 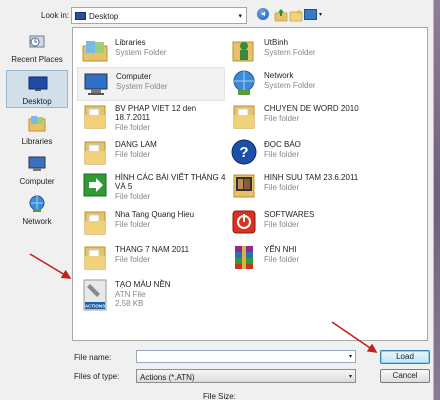 I want to click on list-item: Libraries System Folder, so click(x=151, y=51).